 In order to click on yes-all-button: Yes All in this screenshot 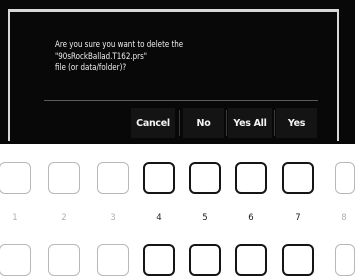, I will do `click(250, 123)`.